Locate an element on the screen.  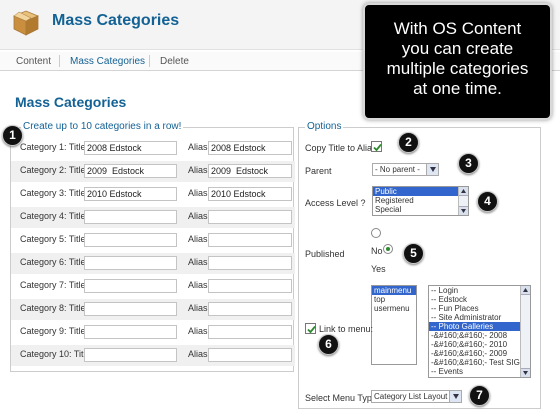
published-no-radio is located at coordinates (376, 233).